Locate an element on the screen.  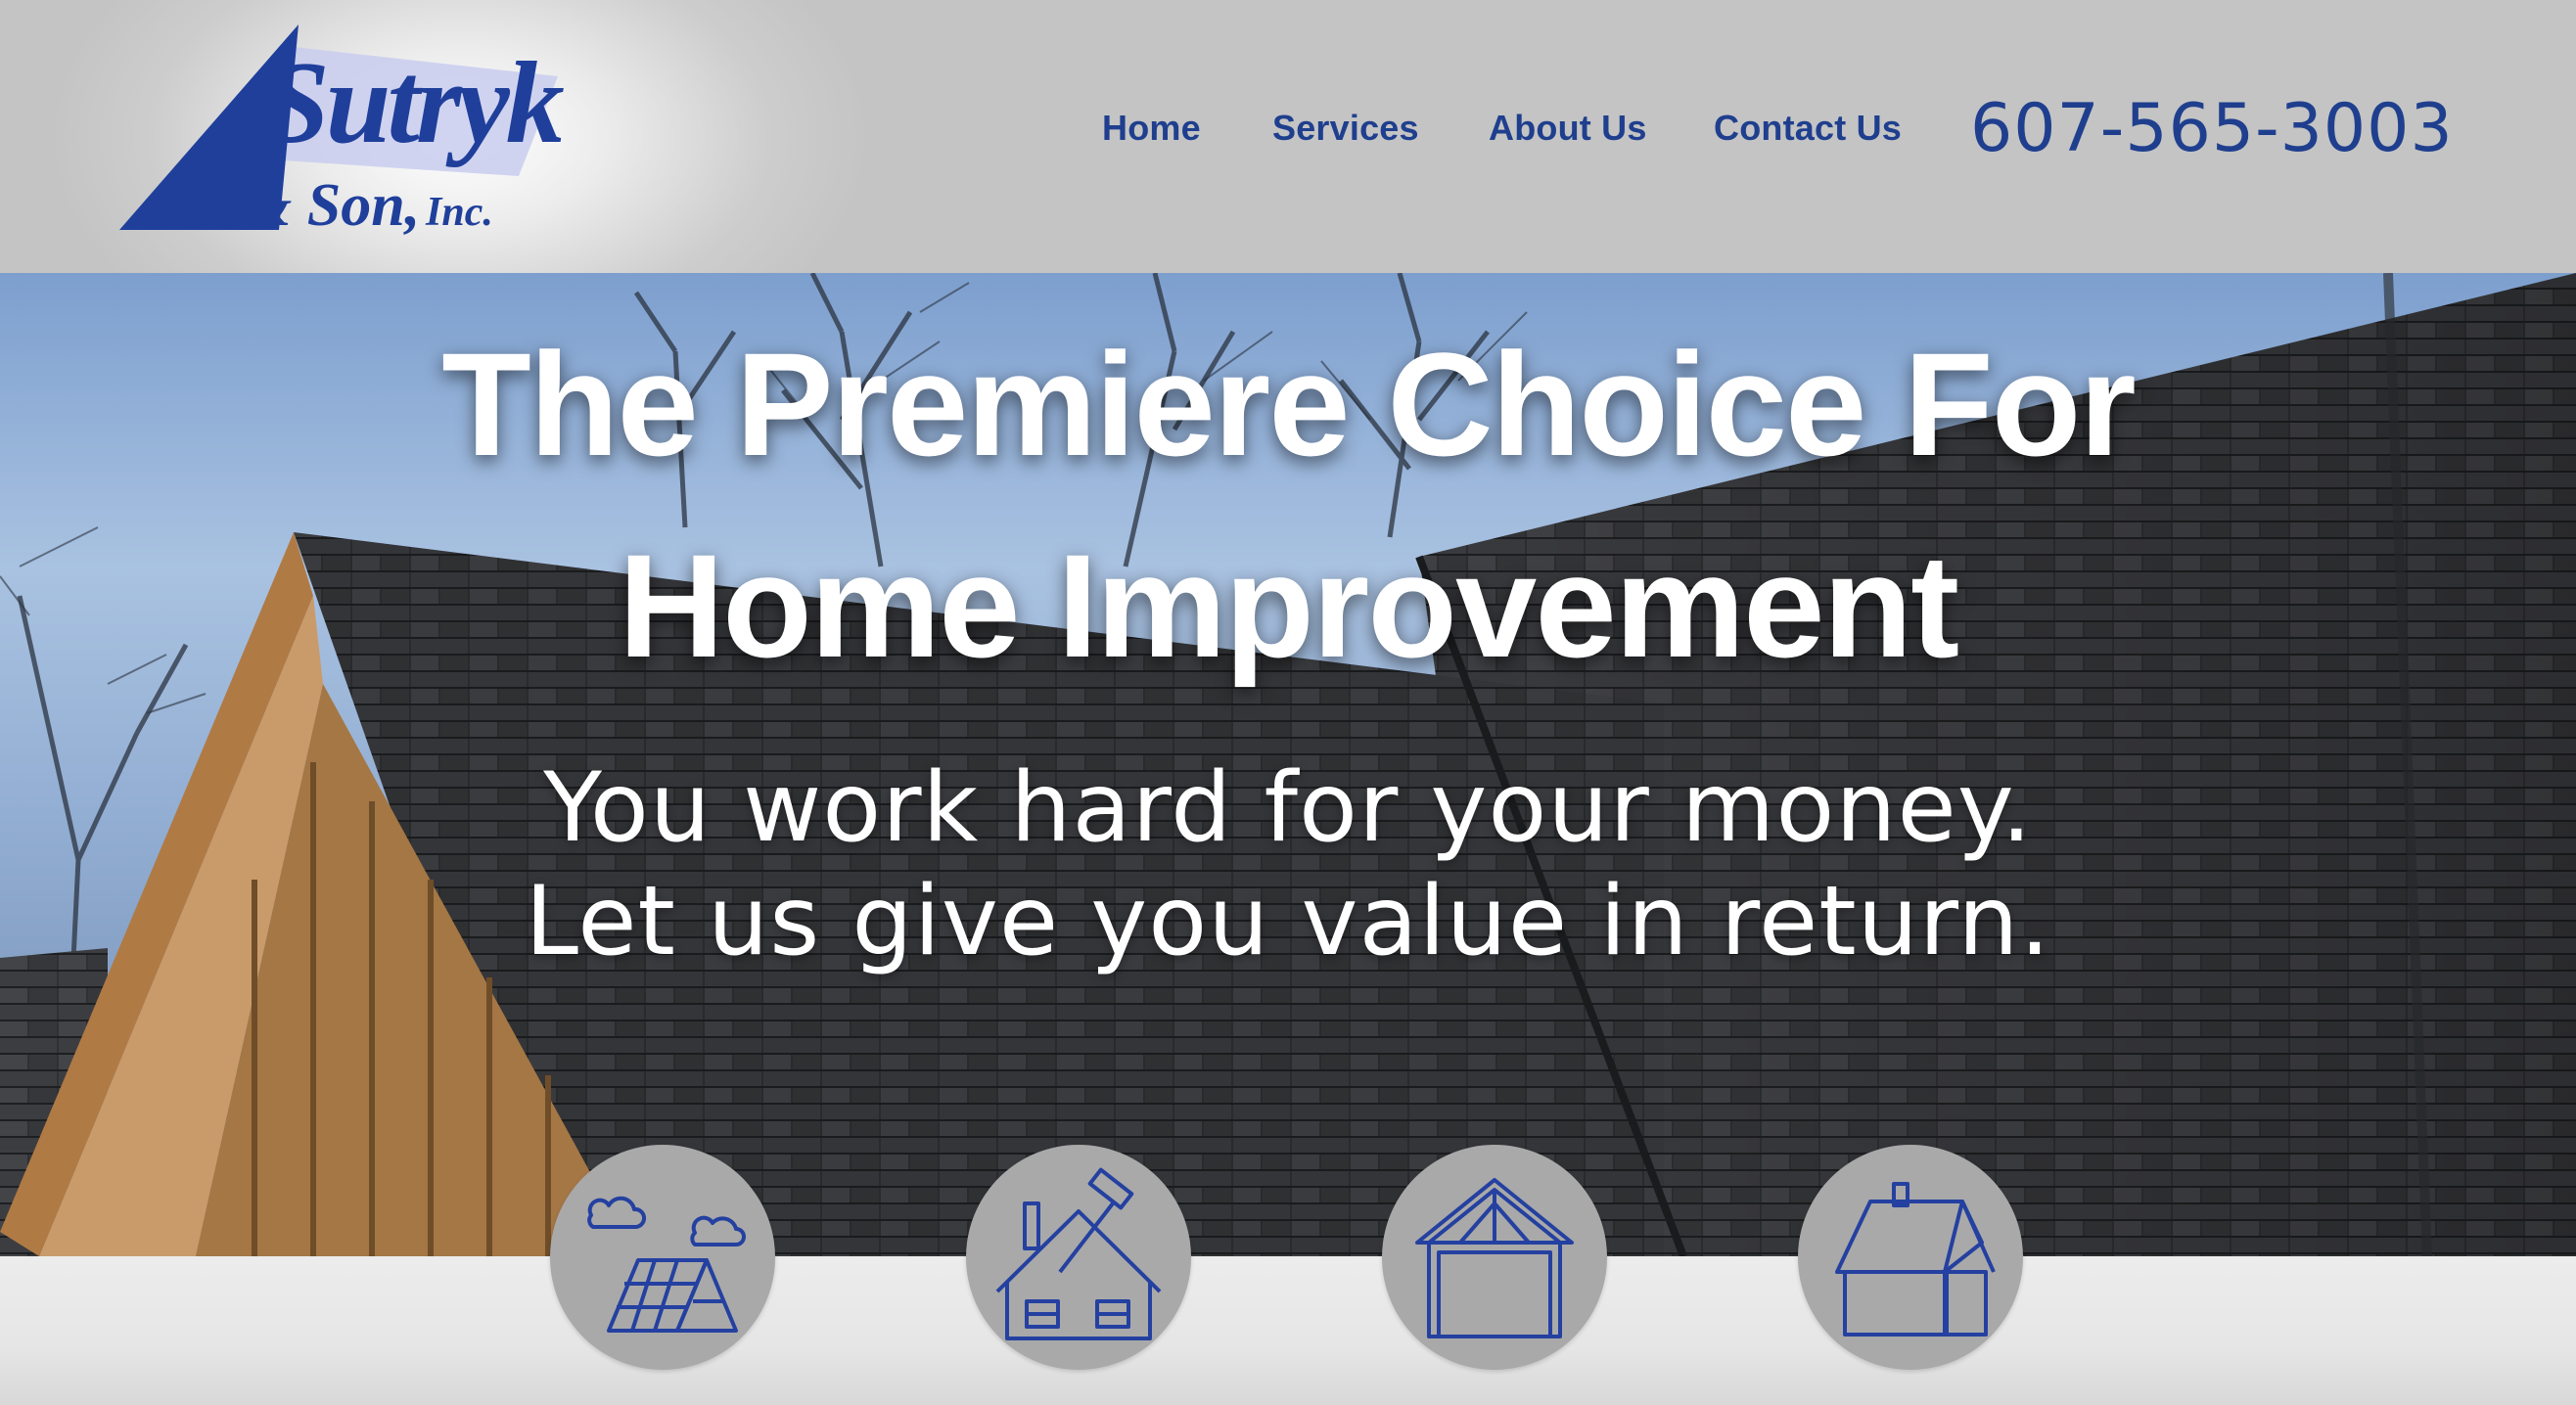
hero-subtitle-line-1: You work hard for your money. is located at coordinates (1288, 808).